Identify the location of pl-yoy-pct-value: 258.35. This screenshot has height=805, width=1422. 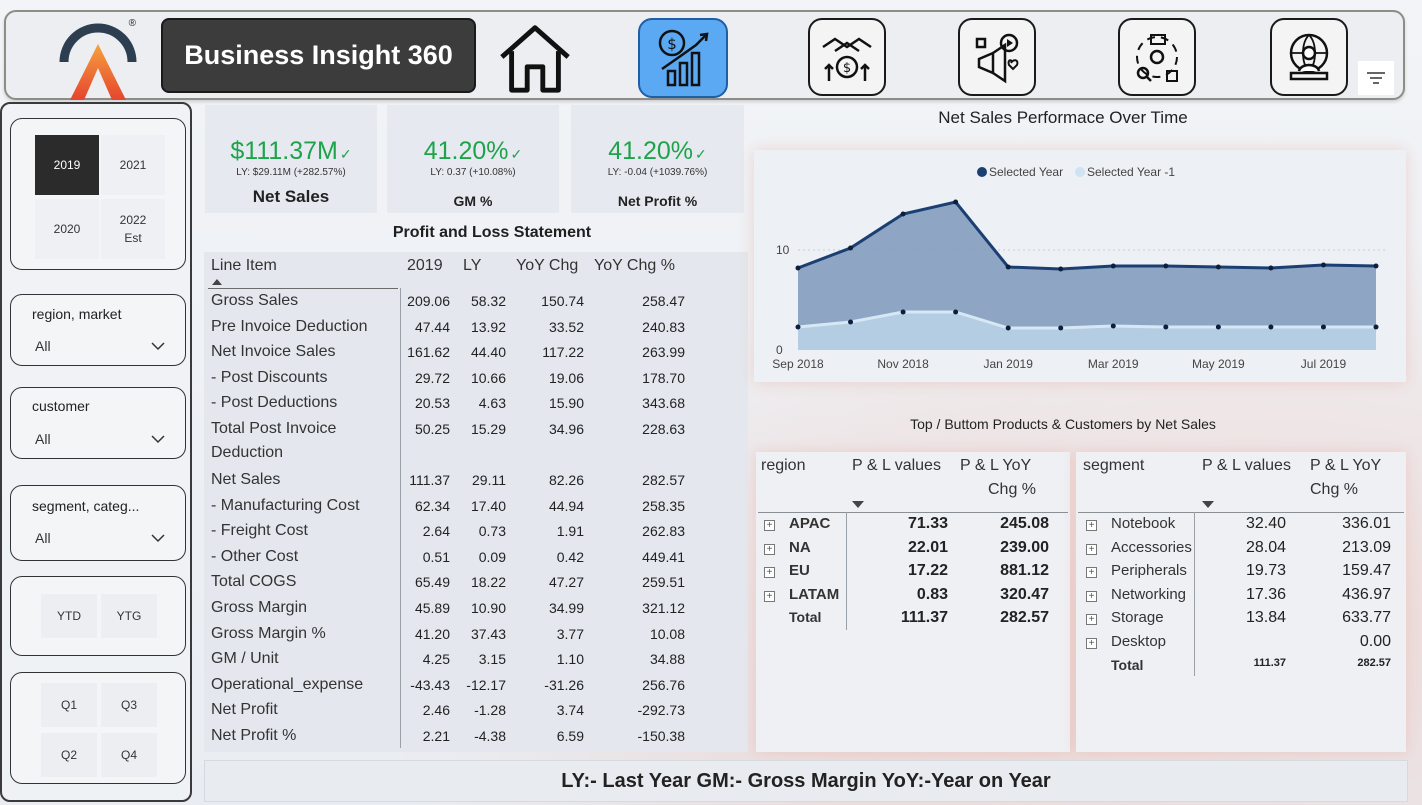
(663, 505).